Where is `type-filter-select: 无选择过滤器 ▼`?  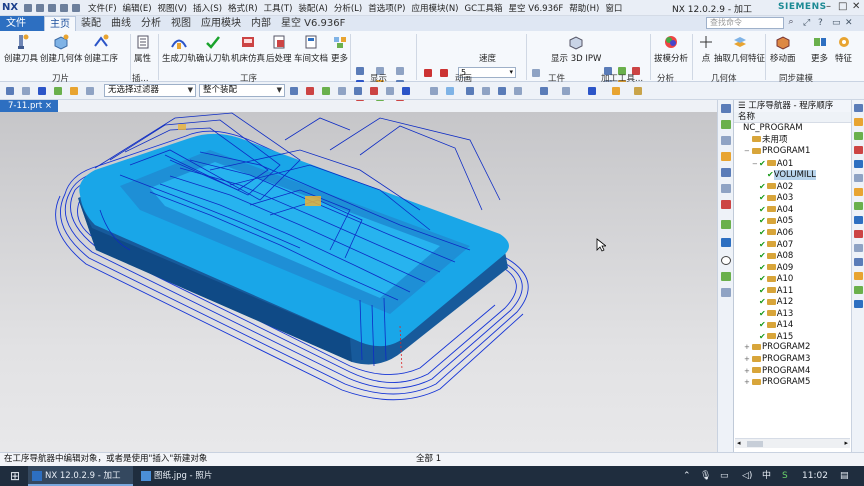
type-filter-select: 无选择过滤器 ▼ is located at coordinates (150, 90).